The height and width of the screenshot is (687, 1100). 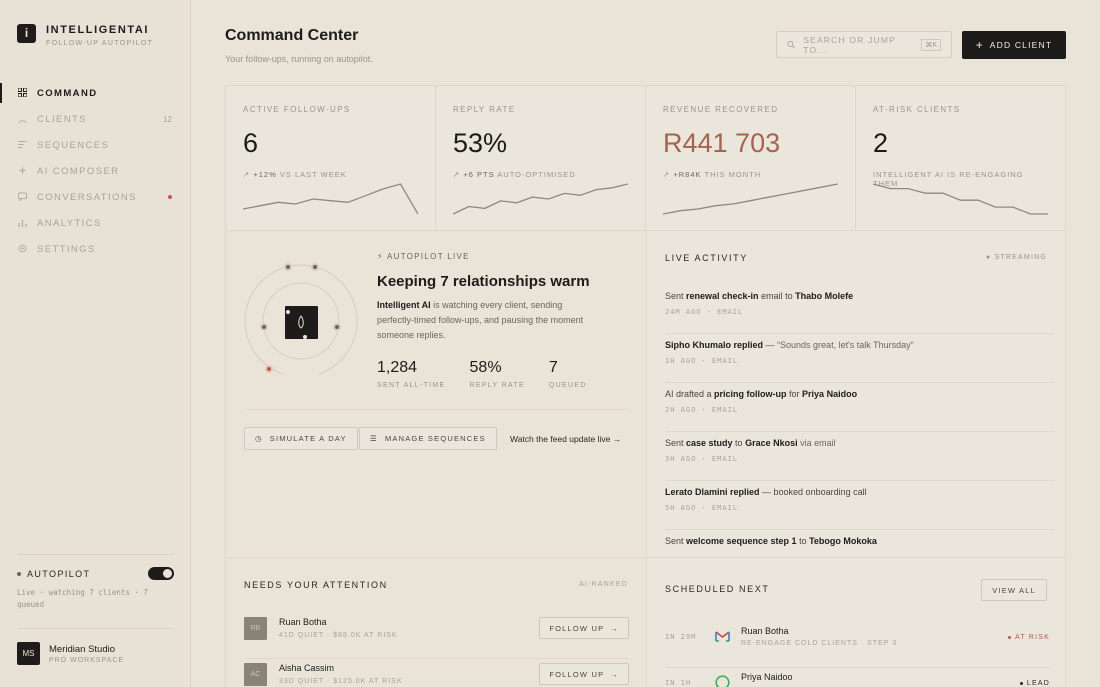 I want to click on activity-bold1: welcome sequence step 1, so click(x=741, y=541).